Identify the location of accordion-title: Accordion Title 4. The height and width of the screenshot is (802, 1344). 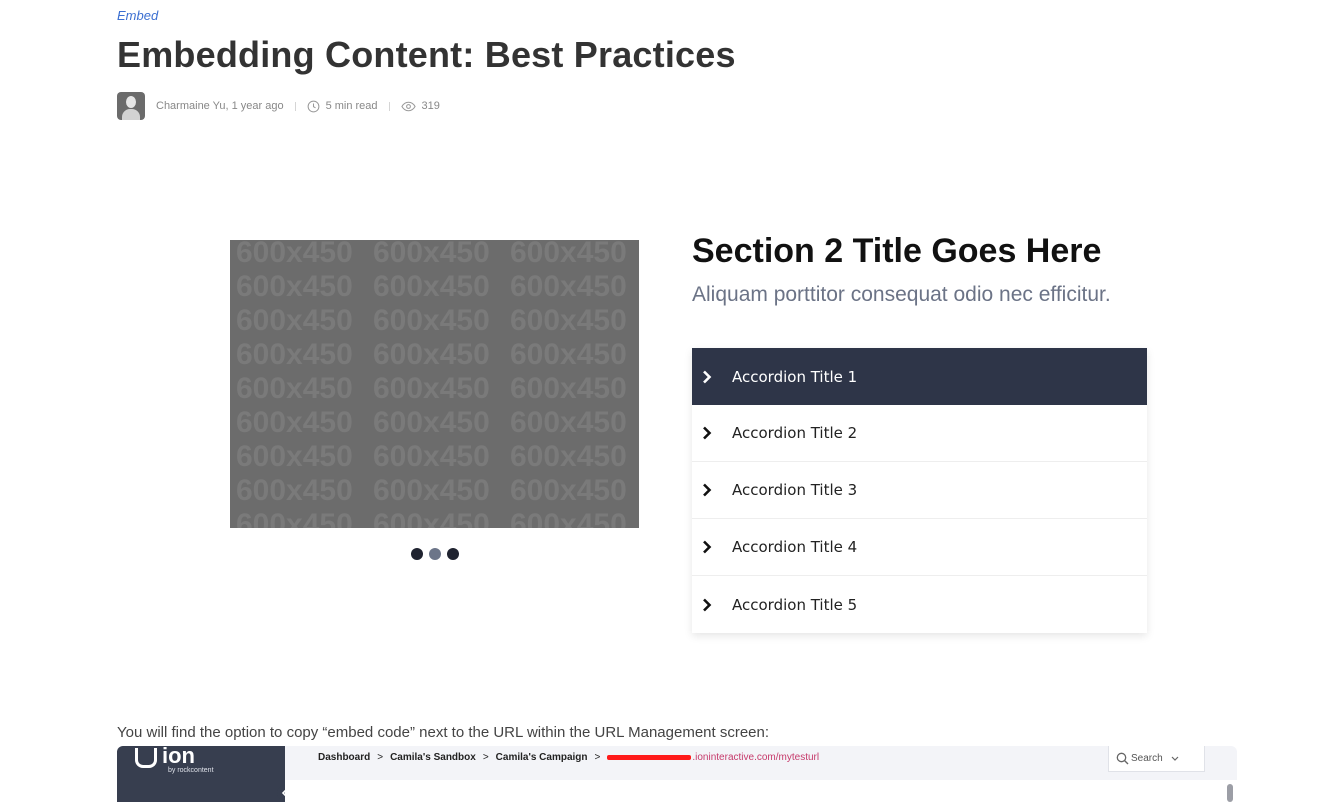
(795, 547).